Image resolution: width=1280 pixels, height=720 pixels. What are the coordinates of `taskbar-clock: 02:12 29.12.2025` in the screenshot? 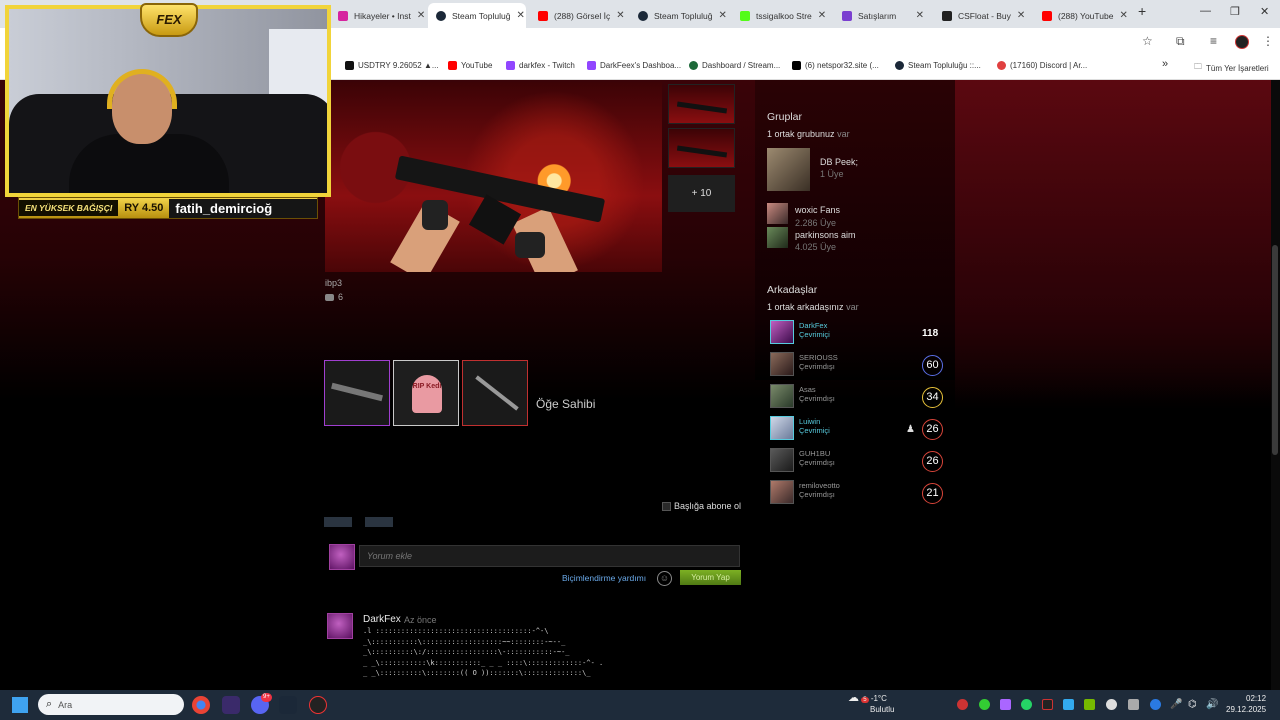 It's located at (1246, 704).